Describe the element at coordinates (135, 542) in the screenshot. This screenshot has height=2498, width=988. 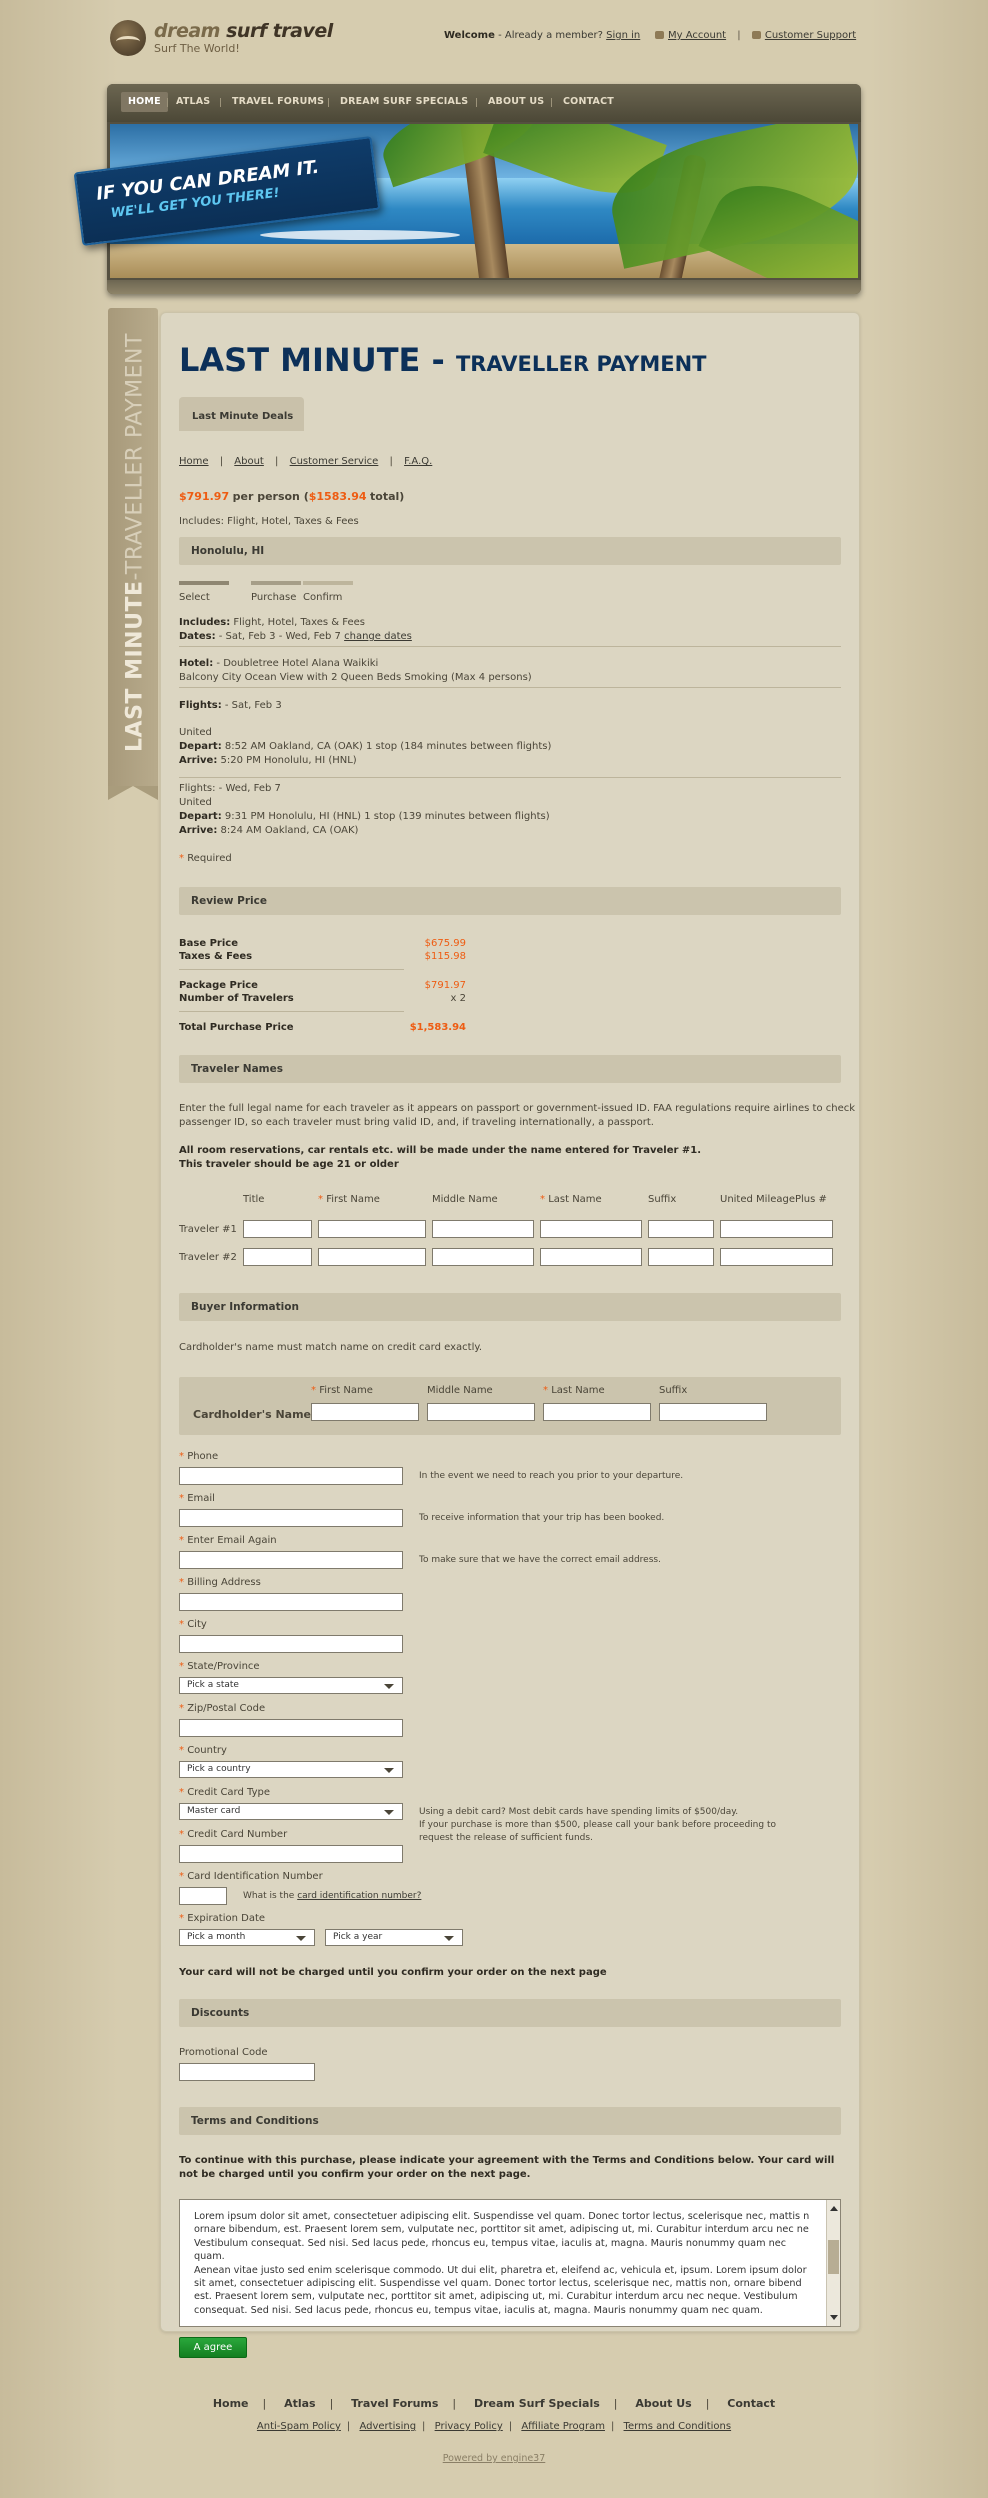
I see `ribbon-text: LAST MINUTE-TRAVELLER PAYMENT` at that location.